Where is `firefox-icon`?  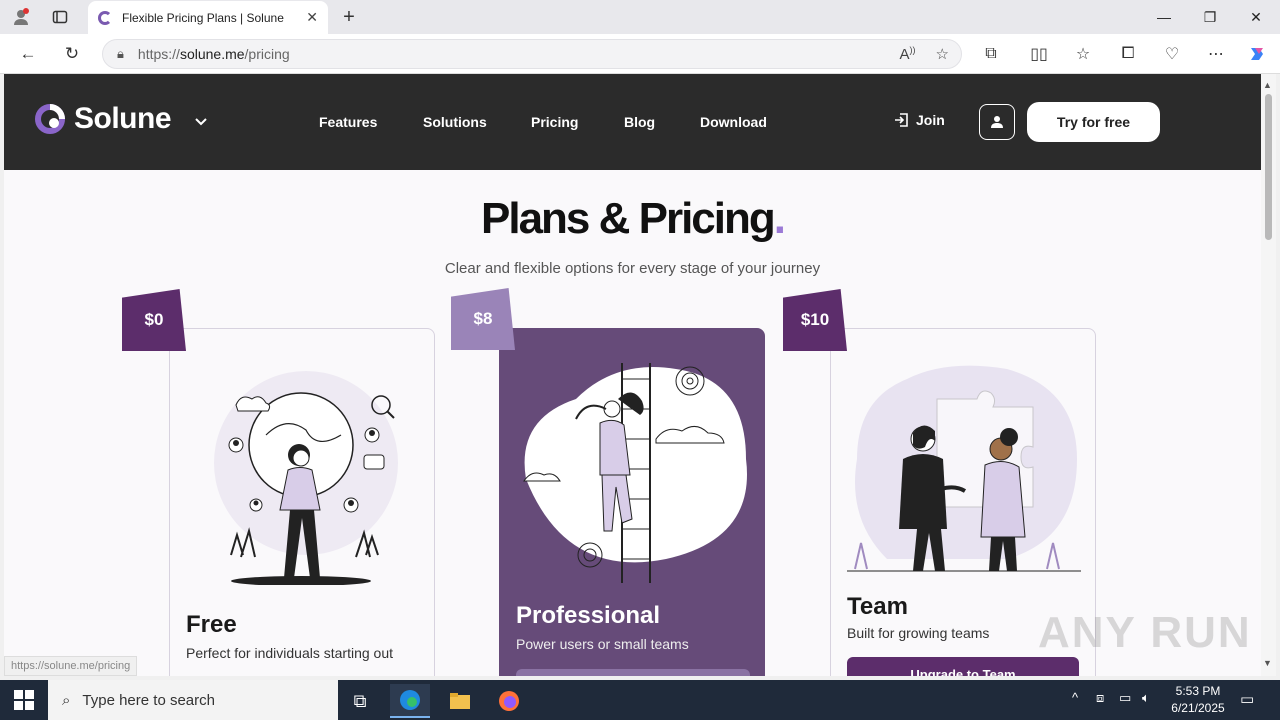 firefox-icon is located at coordinates (509, 701).